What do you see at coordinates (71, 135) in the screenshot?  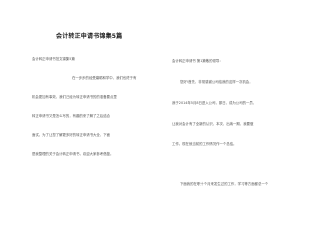 I see `left-column-line-4: 面试。为了让您了解更多好的转正申请书大全，下面` at bounding box center [71, 135].